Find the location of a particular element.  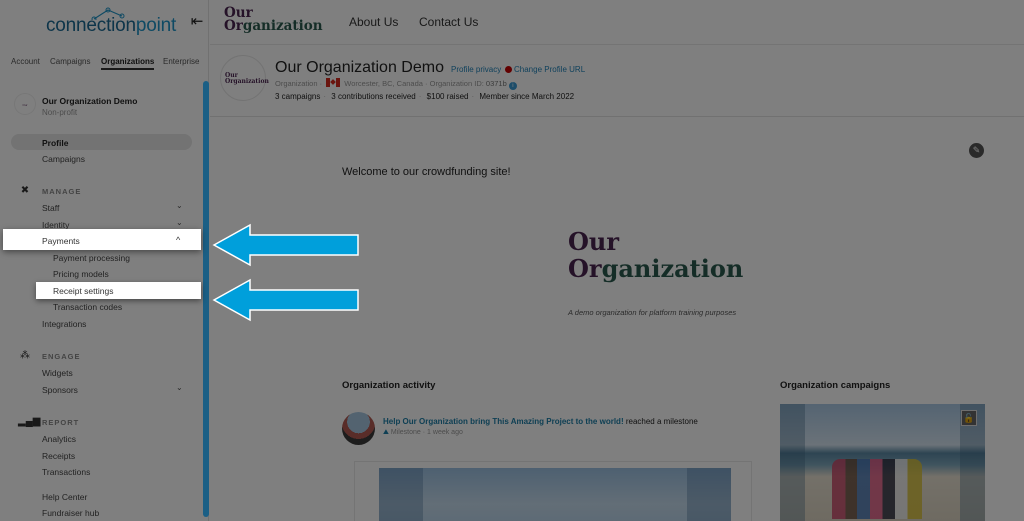

report-chart-icon: ▂▄▆ is located at coordinates (29, 421).